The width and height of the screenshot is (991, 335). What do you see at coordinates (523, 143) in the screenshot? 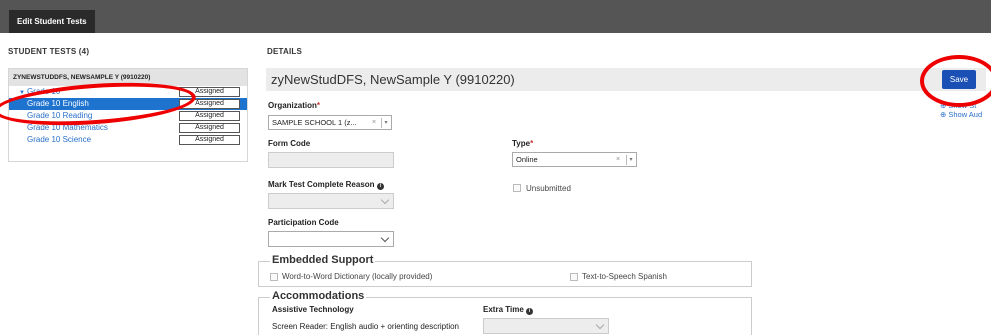
I see `type-label: Type*` at bounding box center [523, 143].